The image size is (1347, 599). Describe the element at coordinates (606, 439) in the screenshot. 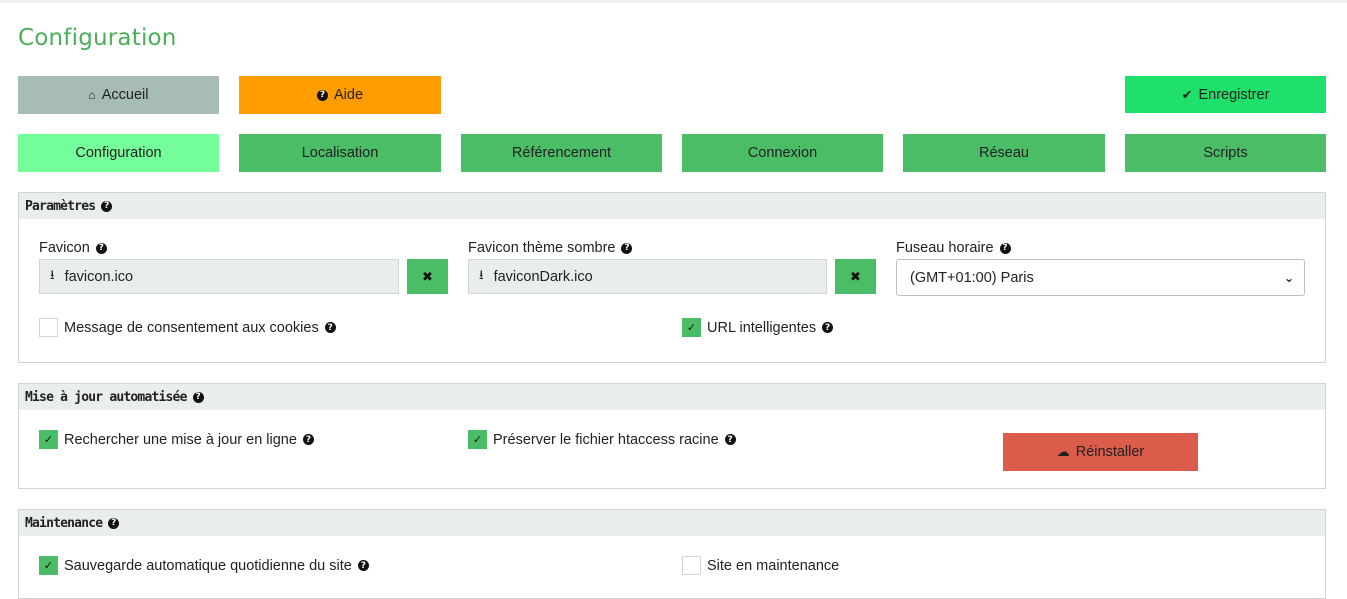

I see `htaccess-label: Préserver le fichier htaccess racine` at that location.